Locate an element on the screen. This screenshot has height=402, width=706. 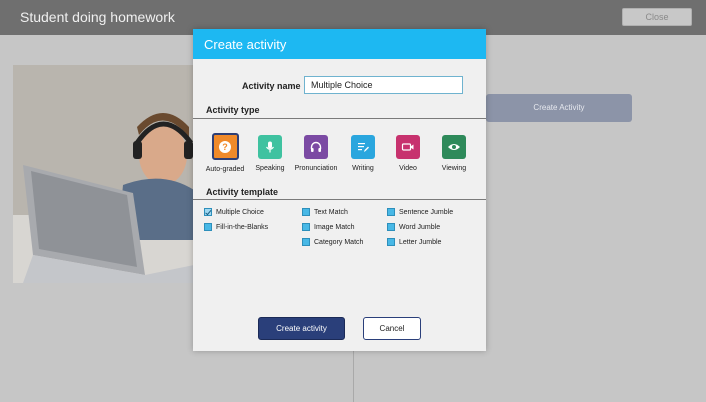
template-label: Word Jumble is located at coordinates (420, 227).